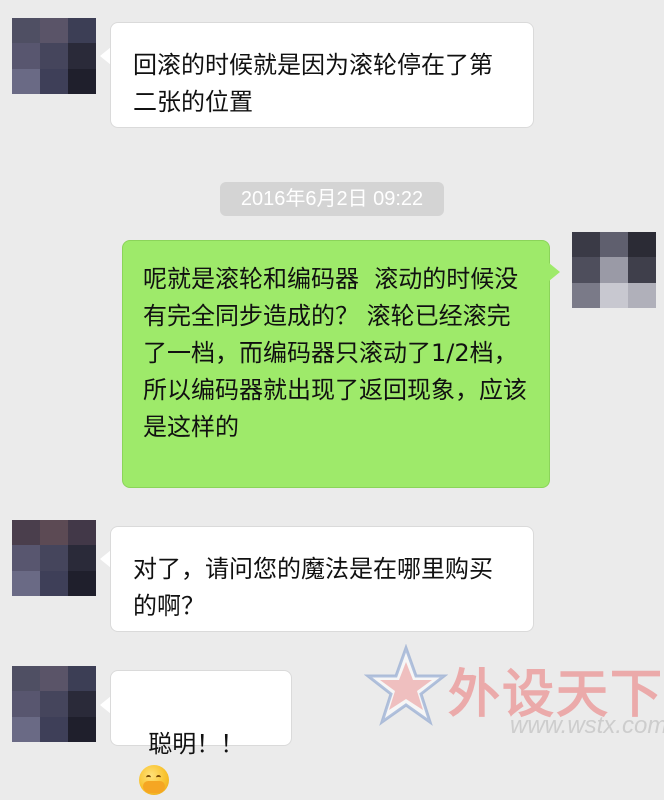 This screenshot has height=800, width=664. Describe the element at coordinates (514, 706) in the screenshot. I see `watermark: 外设天下 www.wstx.com` at that location.